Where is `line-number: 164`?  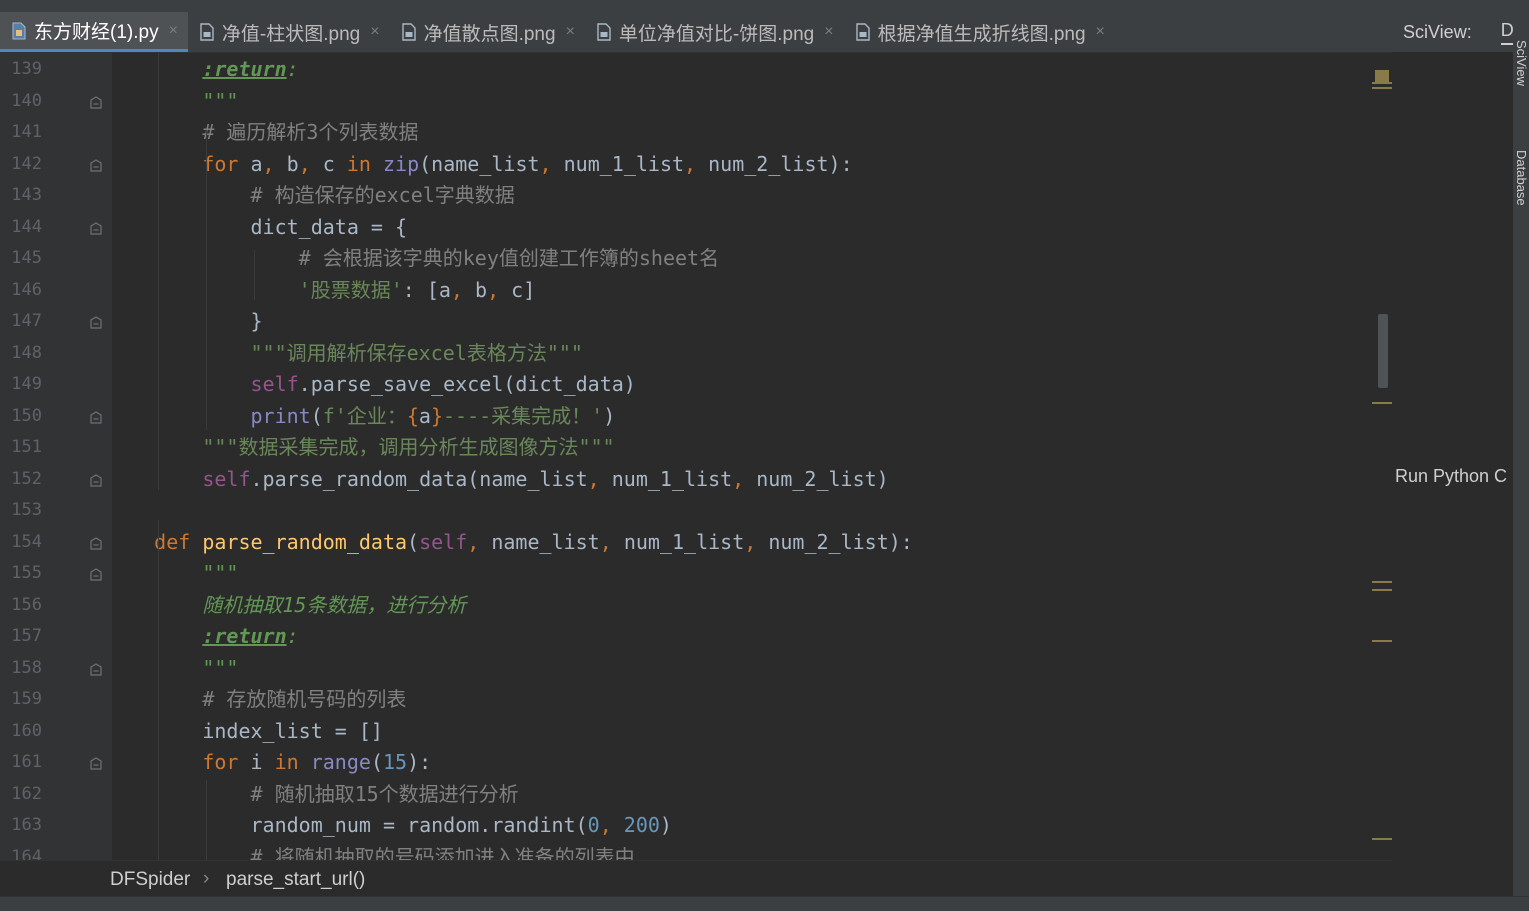
line-number: 164 is located at coordinates (26, 853).